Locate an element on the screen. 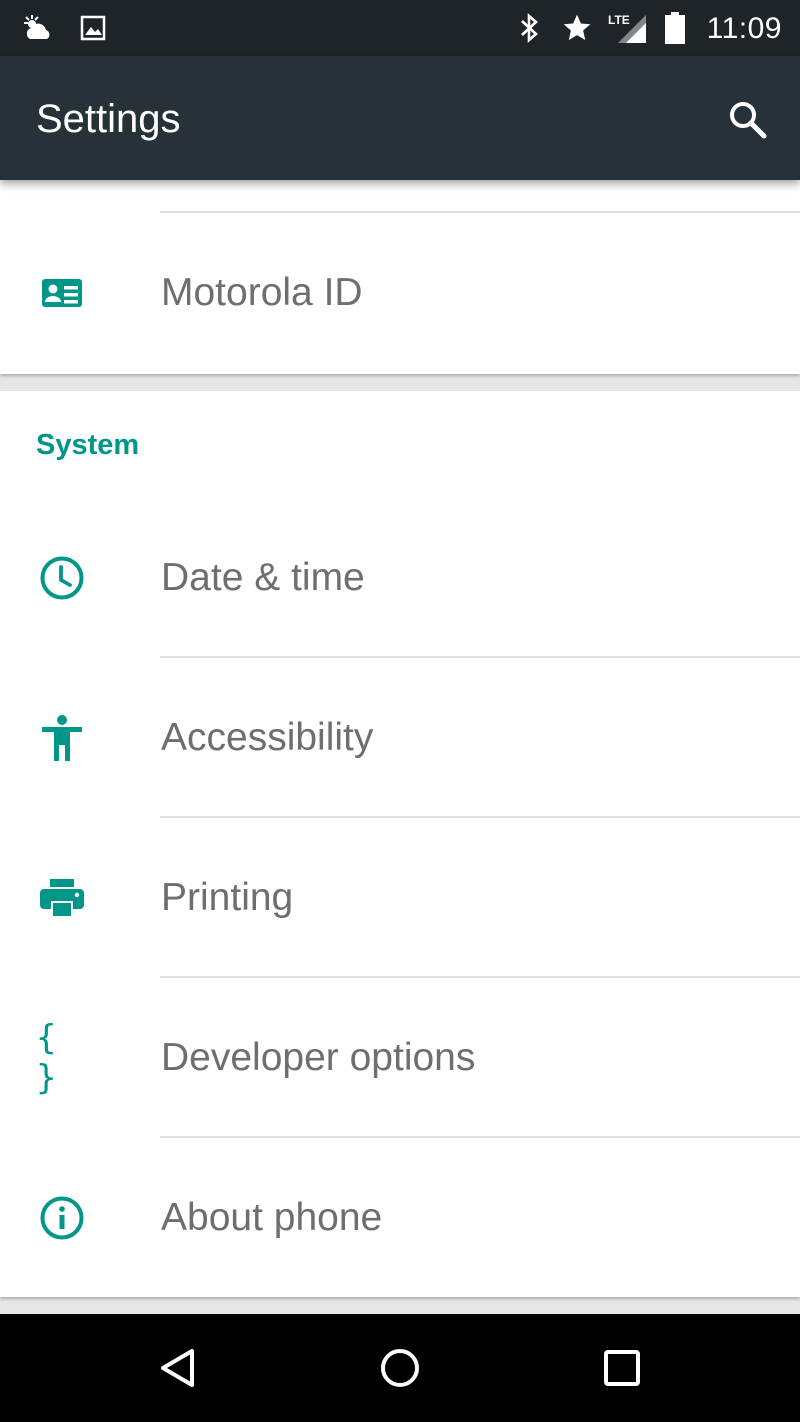 The image size is (800, 1422). home-button is located at coordinates (400, 1368).